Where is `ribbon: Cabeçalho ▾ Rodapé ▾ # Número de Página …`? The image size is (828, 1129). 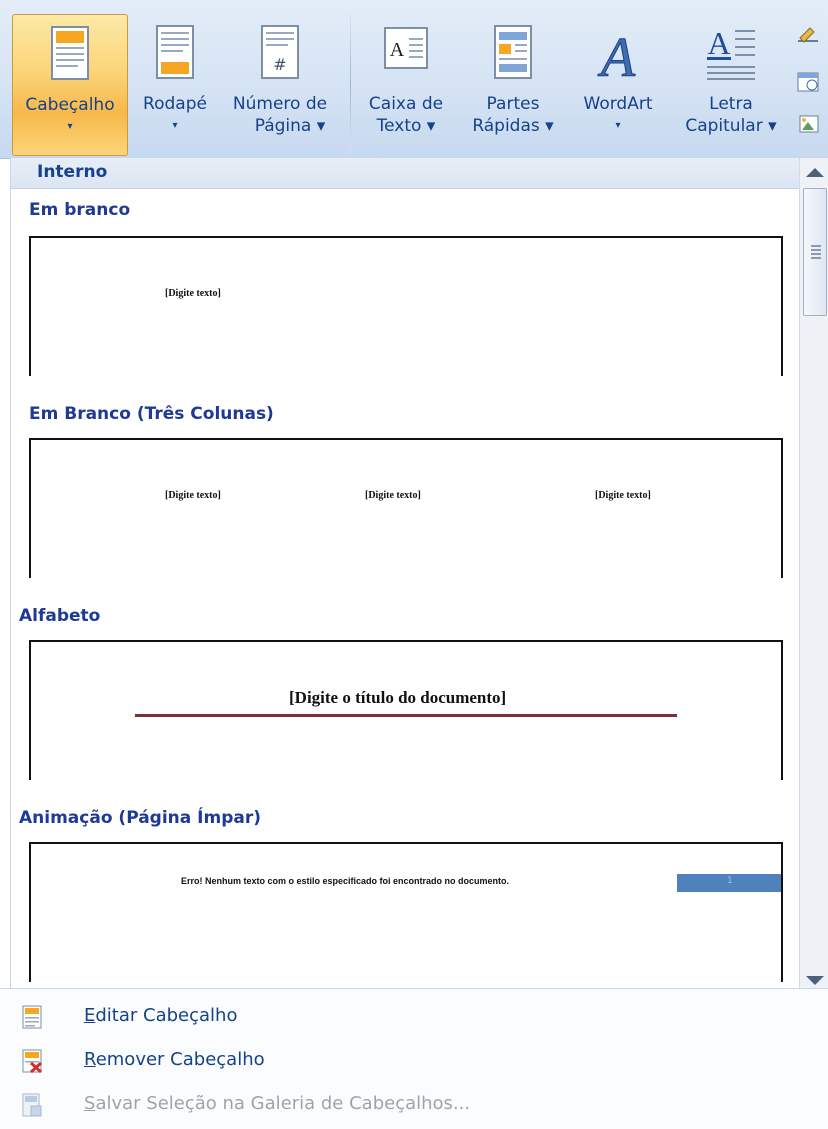
ribbon: Cabeçalho ▾ Rodapé ▾ # Número de Página … is located at coordinates (414, 79).